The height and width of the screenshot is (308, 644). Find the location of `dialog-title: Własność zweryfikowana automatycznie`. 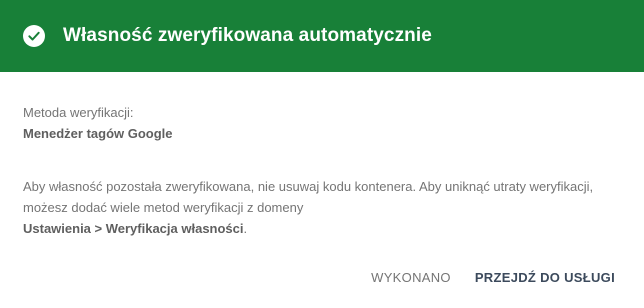

dialog-title: Własność zweryfikowana automatycznie is located at coordinates (247, 35).